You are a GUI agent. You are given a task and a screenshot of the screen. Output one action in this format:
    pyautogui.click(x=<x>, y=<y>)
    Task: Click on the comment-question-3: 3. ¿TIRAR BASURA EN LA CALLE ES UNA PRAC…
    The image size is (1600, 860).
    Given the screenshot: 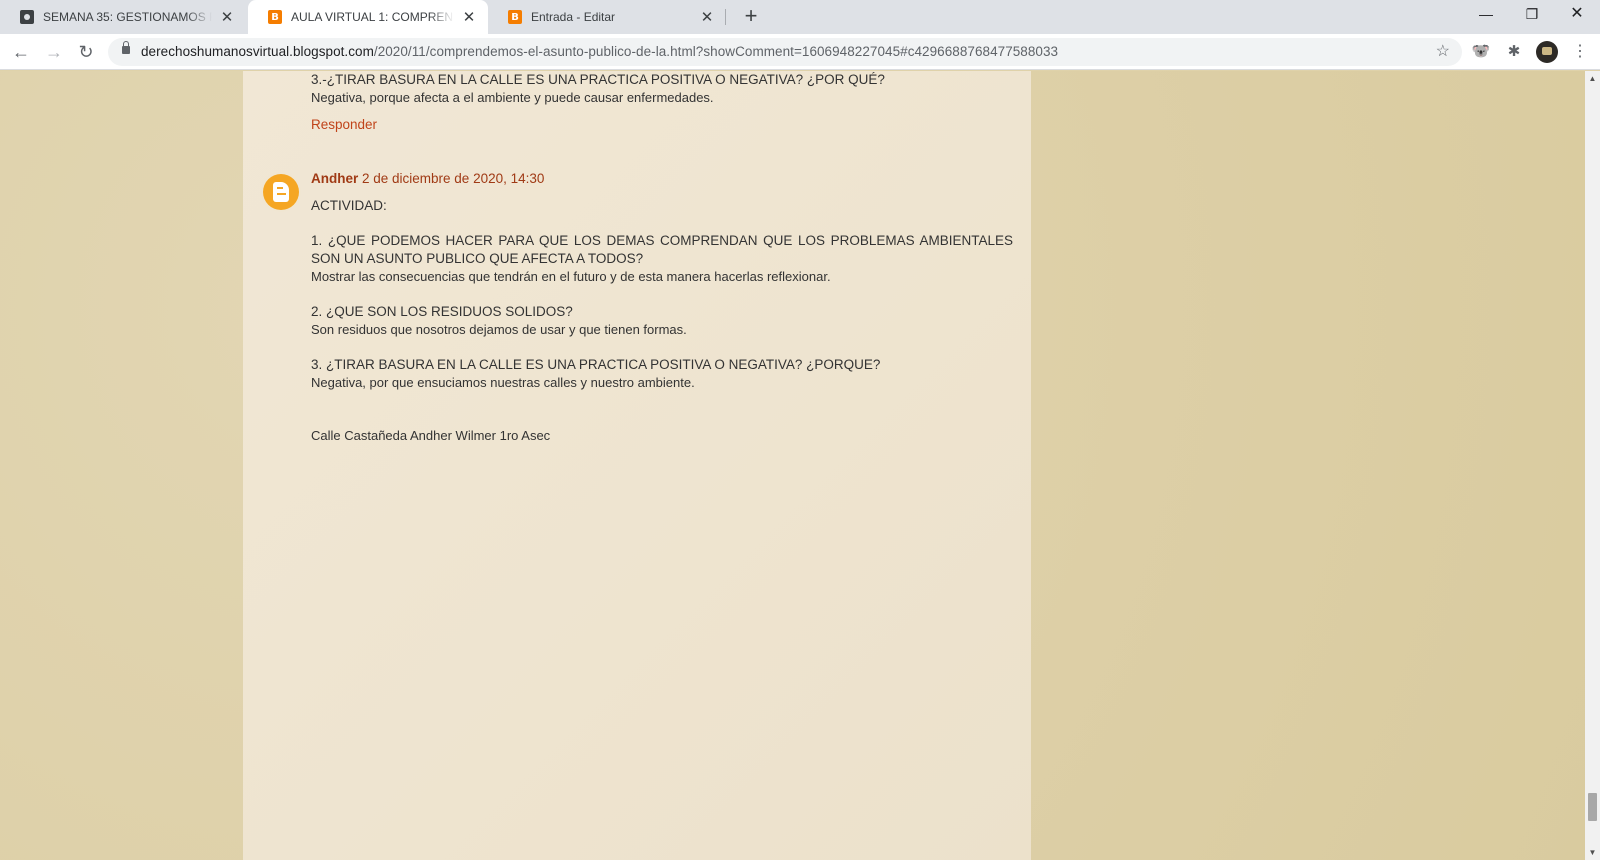 What is the action you would take?
    pyautogui.click(x=596, y=364)
    